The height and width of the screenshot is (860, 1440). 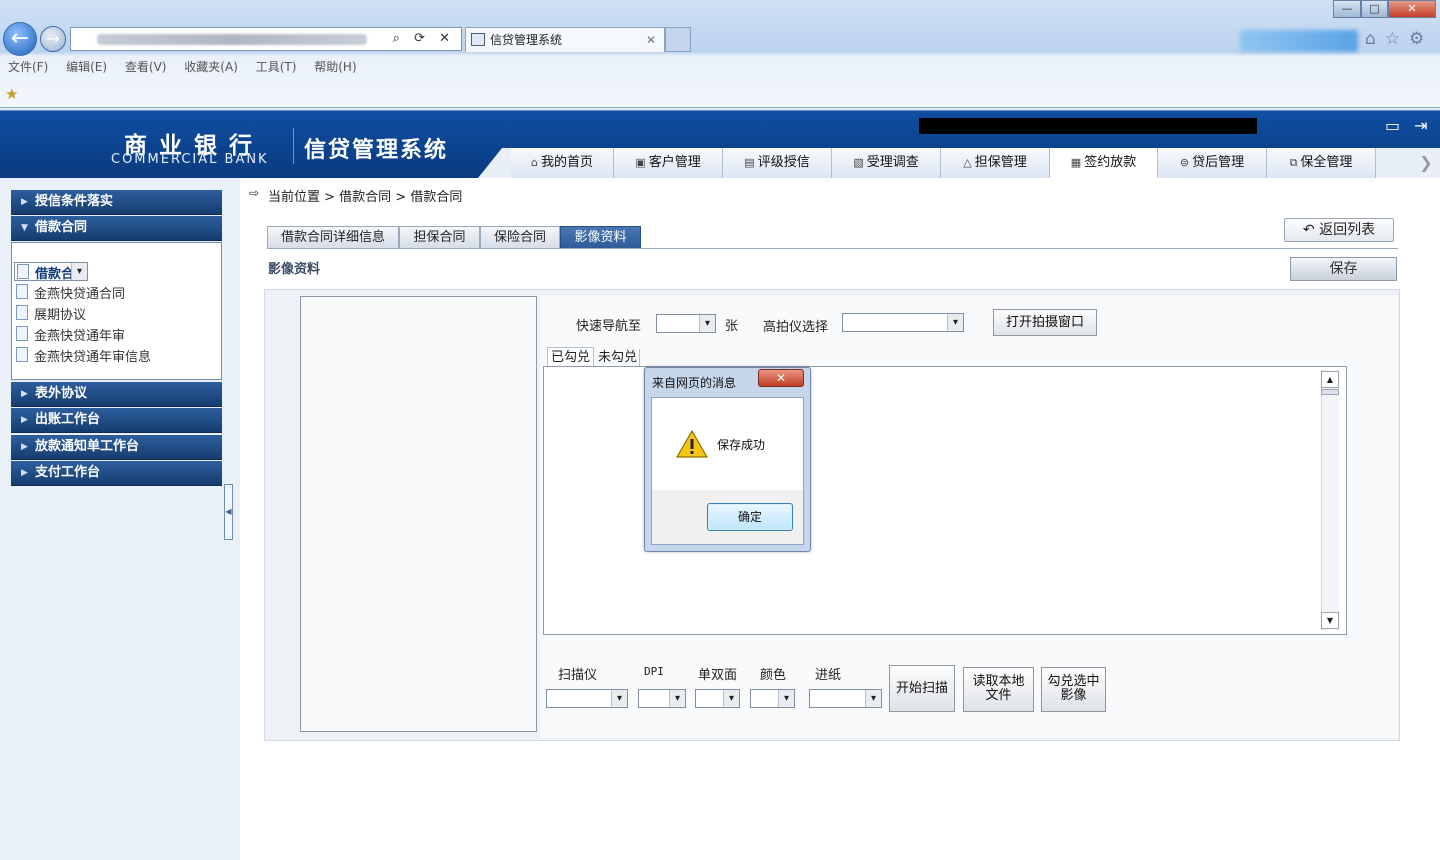 I want to click on start-scan-button: 开始扫描, so click(x=922, y=688).